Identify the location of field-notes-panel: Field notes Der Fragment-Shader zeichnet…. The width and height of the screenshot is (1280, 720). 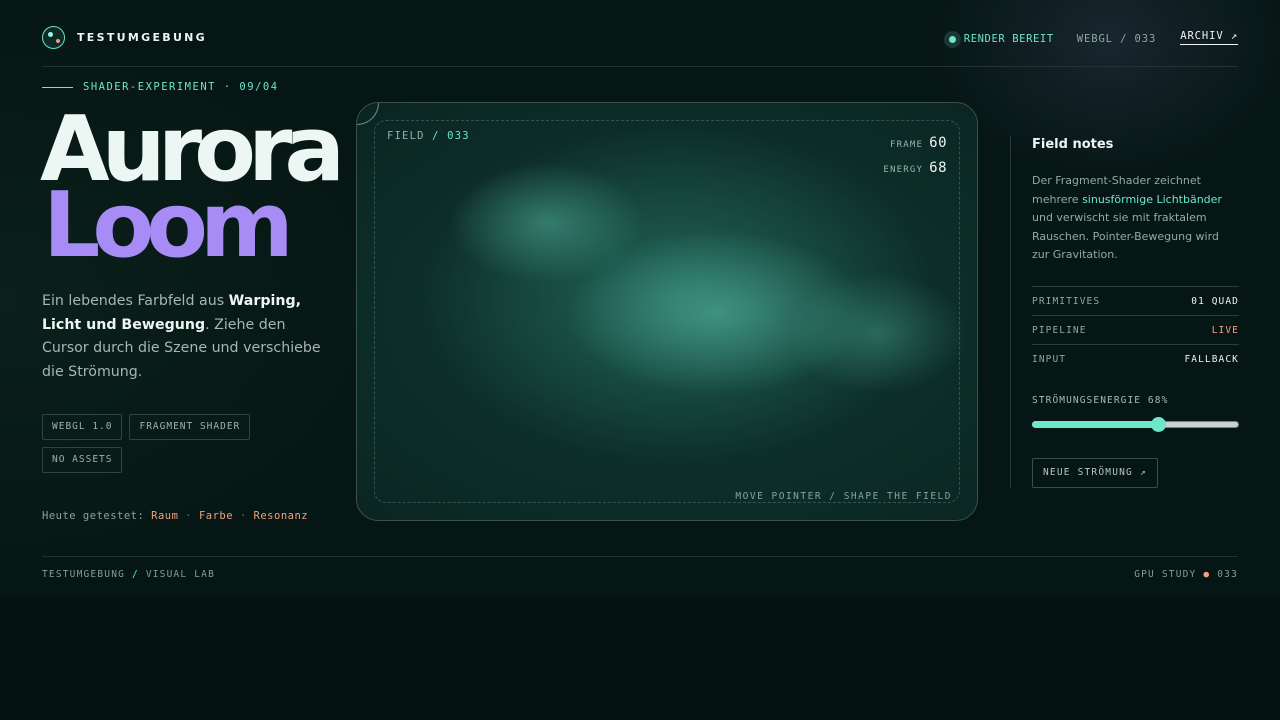
(1124, 311).